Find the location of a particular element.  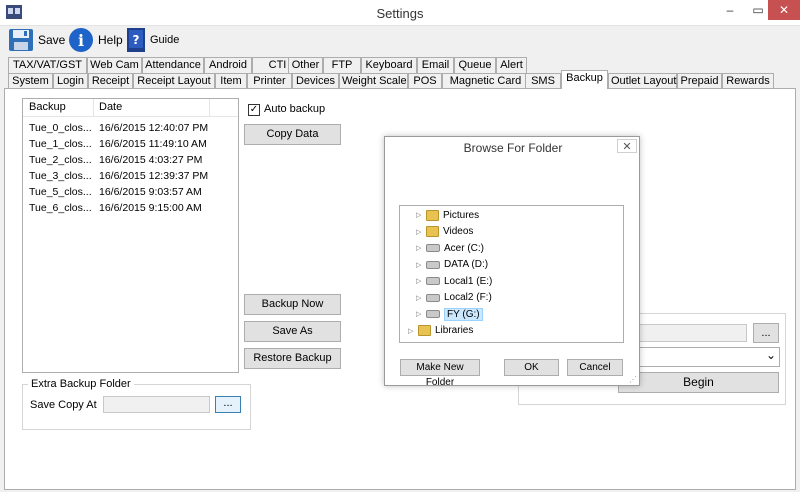

close-button: ✕ is located at coordinates (784, 10).